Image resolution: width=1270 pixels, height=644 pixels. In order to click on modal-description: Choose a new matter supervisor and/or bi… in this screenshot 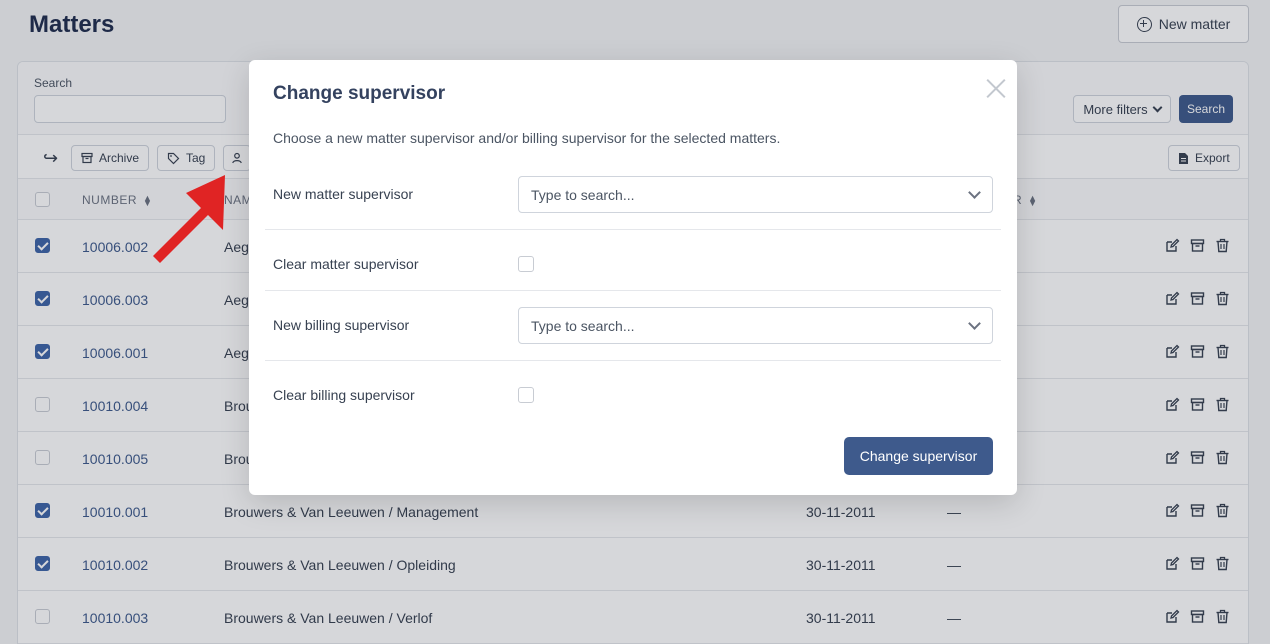, I will do `click(527, 138)`.